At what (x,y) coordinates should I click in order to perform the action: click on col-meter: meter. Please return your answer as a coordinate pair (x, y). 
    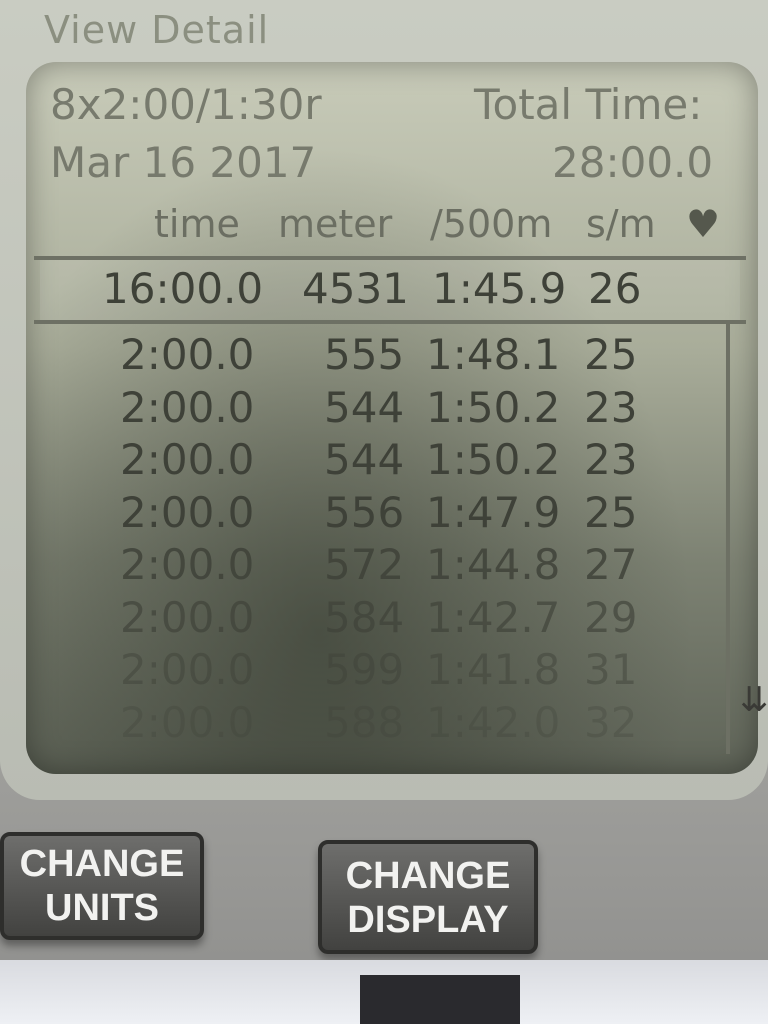
    Looking at the image, I should click on (335, 224).